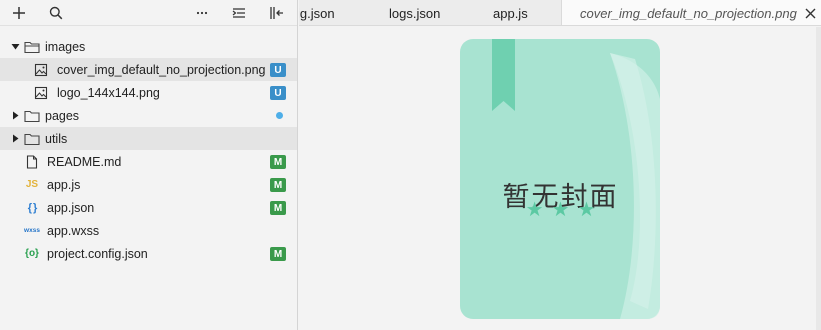  What do you see at coordinates (62, 115) in the screenshot?
I see `tree-item-label: pages` at bounding box center [62, 115].